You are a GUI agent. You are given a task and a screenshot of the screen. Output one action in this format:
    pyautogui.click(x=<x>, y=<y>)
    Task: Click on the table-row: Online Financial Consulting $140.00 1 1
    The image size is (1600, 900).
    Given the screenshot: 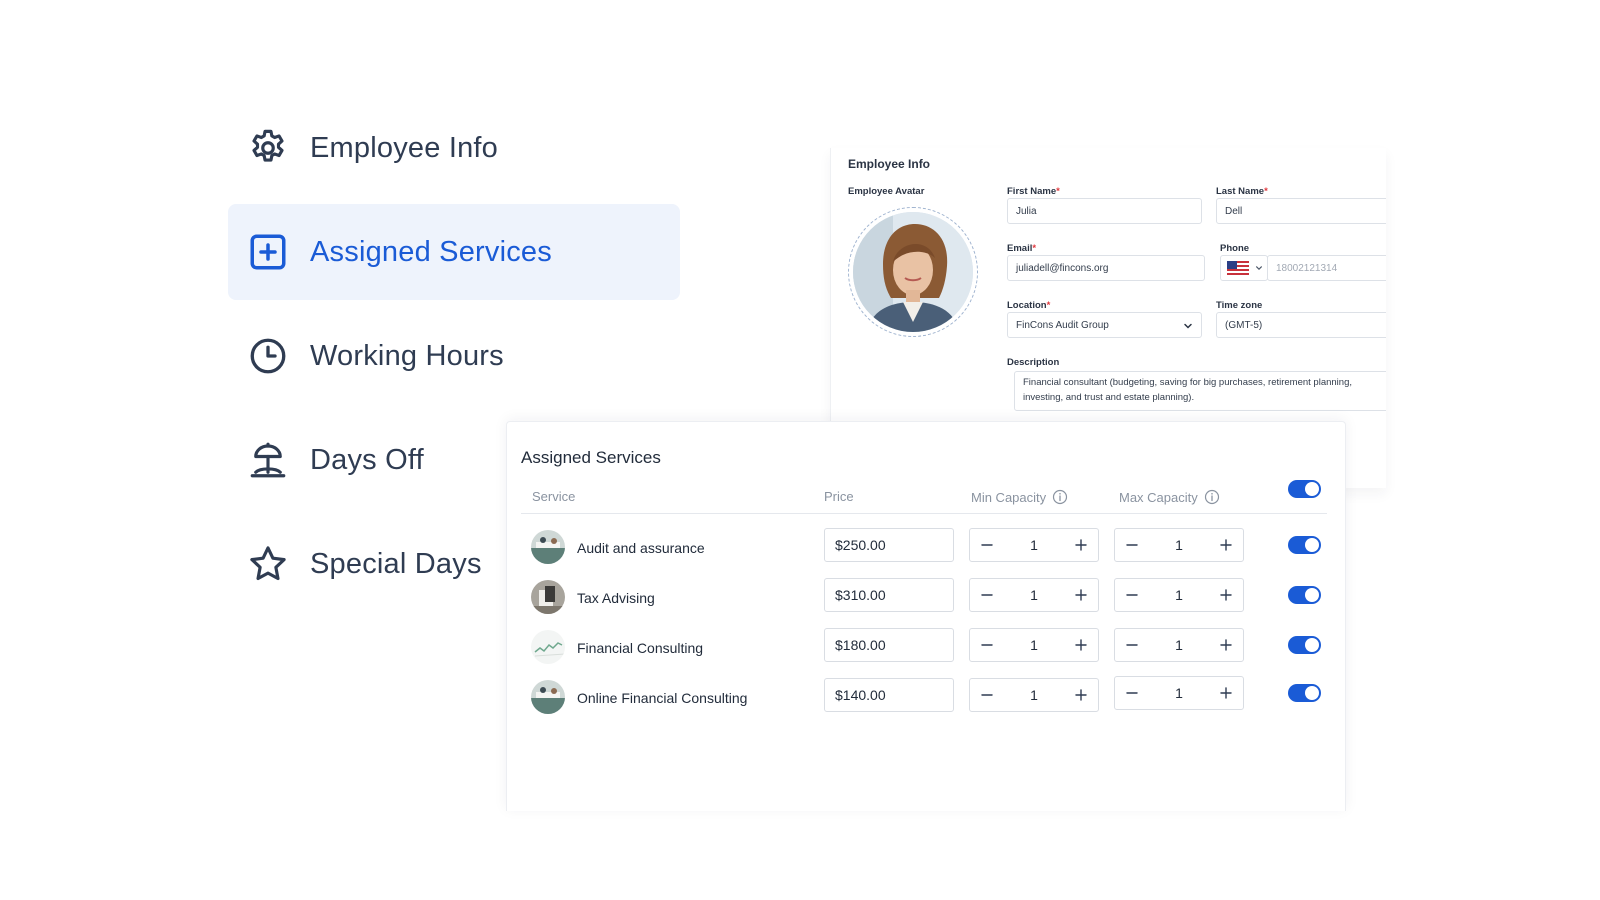 What is the action you would take?
    pyautogui.click(x=927, y=697)
    